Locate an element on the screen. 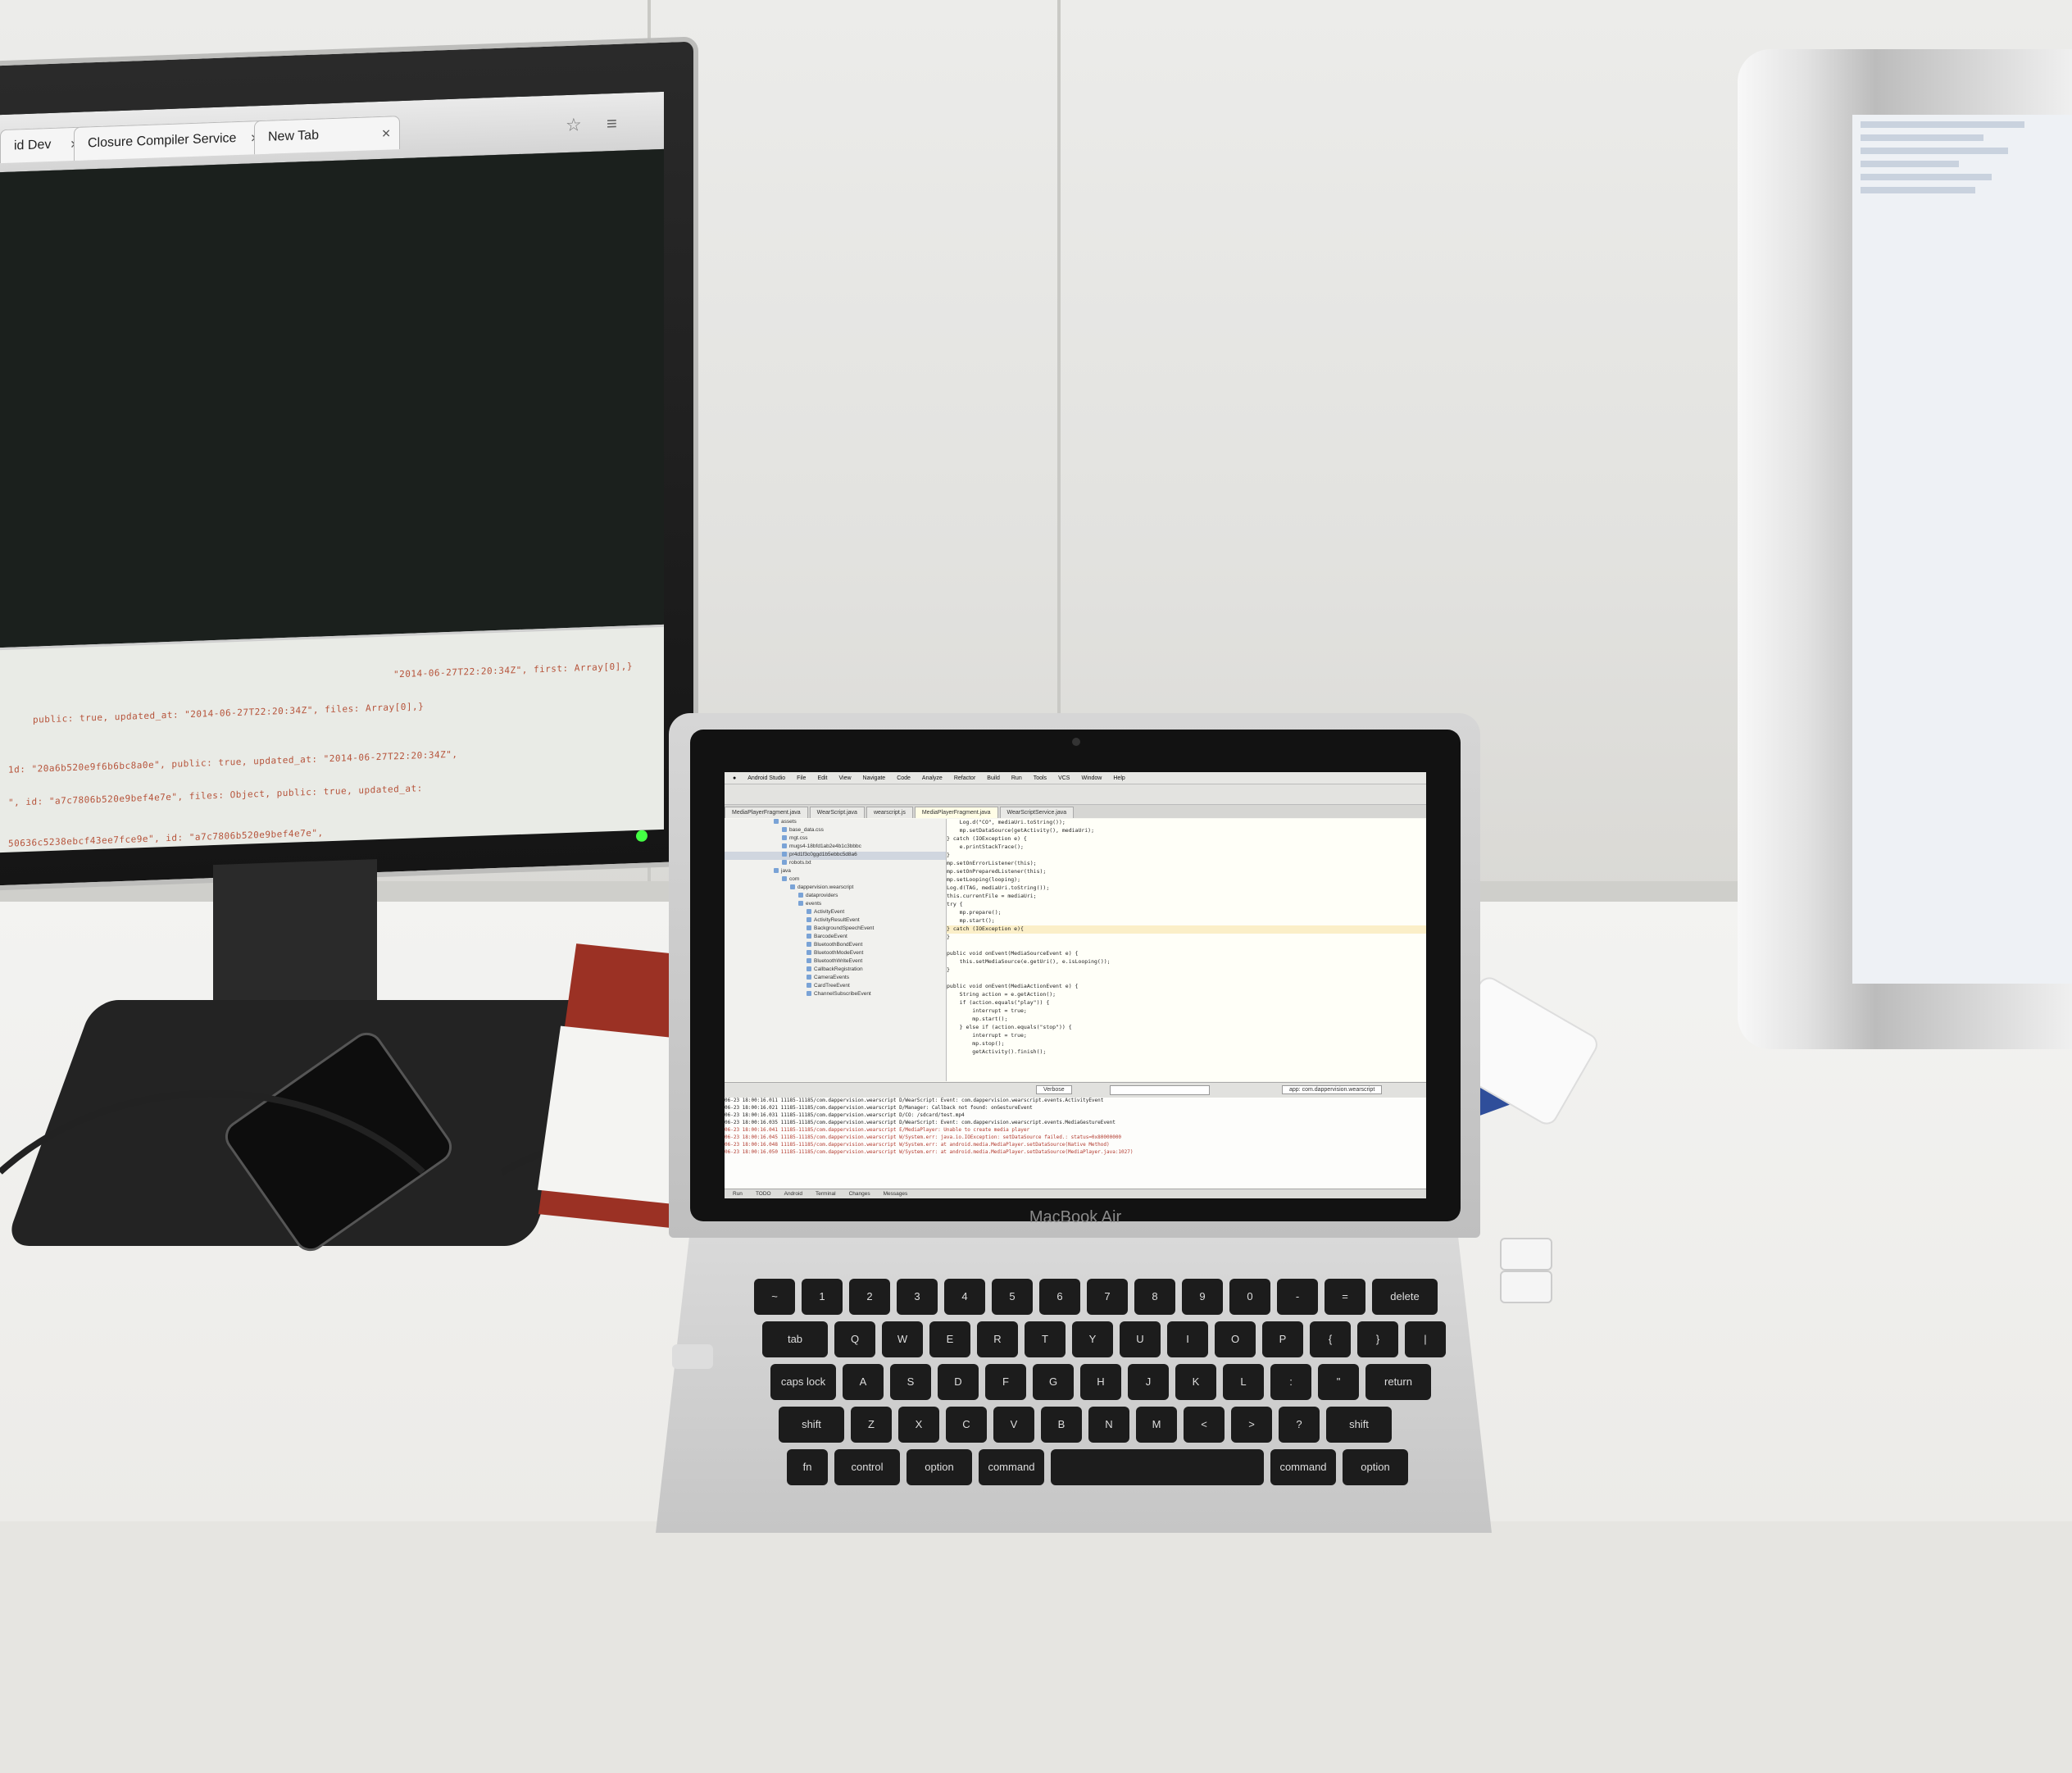 This screenshot has width=2072, height=1773. keyboard-key: 4 is located at coordinates (965, 1297).